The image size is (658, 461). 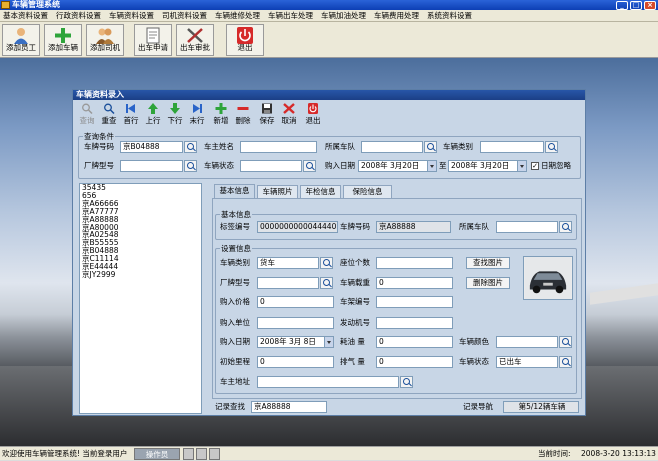 I want to click on query-model-input, so click(x=151, y=166).